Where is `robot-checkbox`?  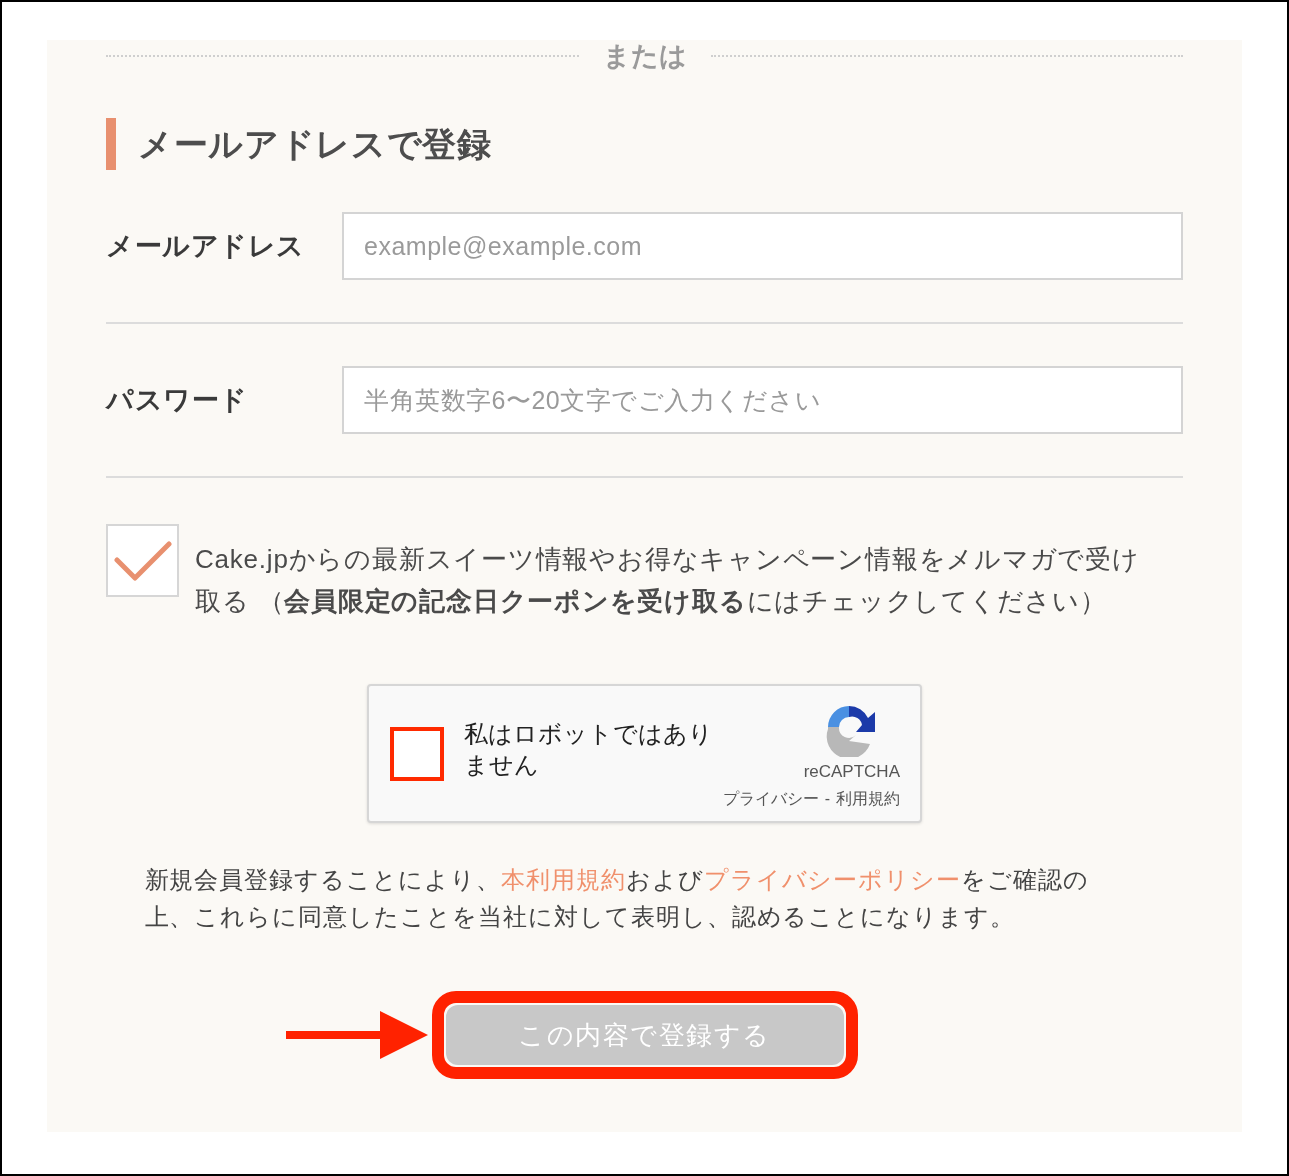 robot-checkbox is located at coordinates (417, 753).